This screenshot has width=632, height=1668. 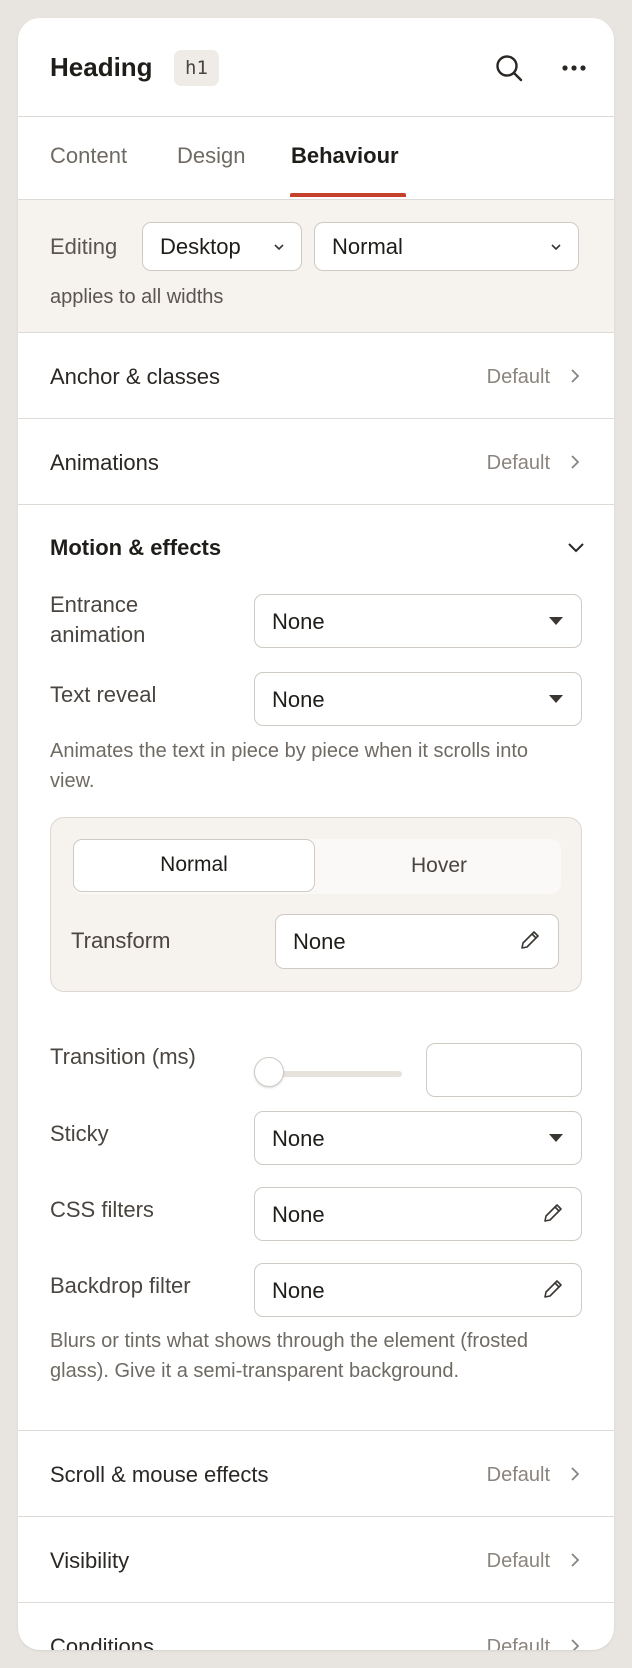 What do you see at coordinates (298, 699) in the screenshot?
I see `text-reveal-value: None` at bounding box center [298, 699].